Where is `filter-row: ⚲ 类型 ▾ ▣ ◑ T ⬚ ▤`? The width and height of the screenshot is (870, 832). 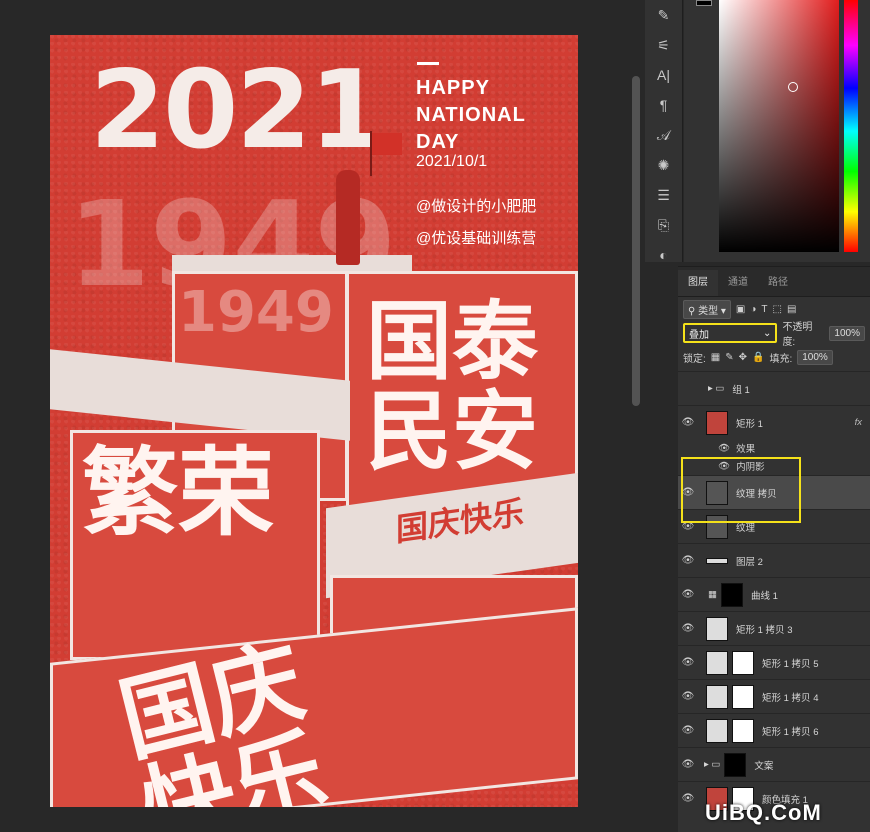
filter-row: ⚲ 类型 ▾ ▣ ◑ T ⬚ ▤ is located at coordinates (774, 309).